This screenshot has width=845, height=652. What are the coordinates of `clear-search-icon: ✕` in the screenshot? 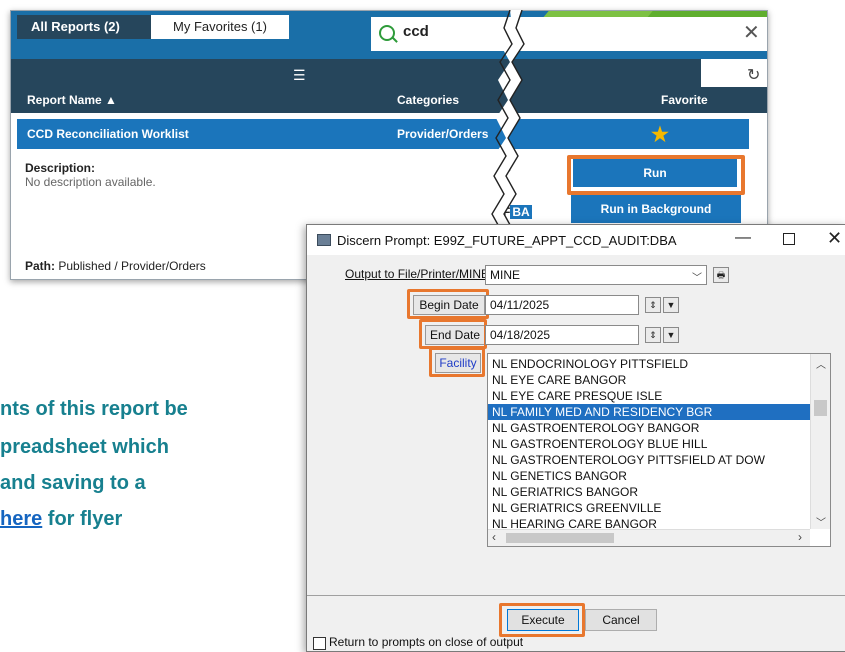 It's located at (751, 32).